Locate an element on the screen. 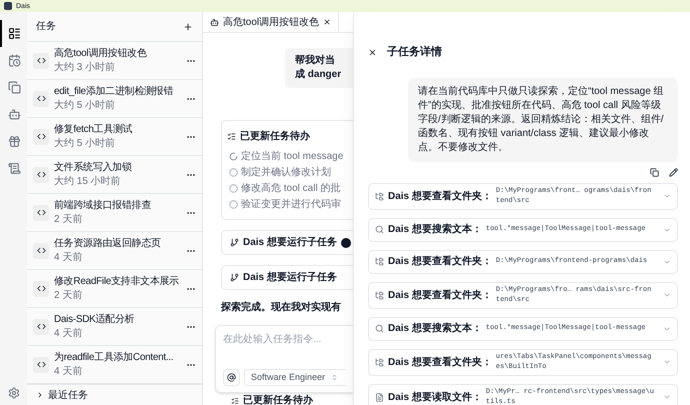 The height and width of the screenshot is (405, 690). file-icon is located at coordinates (379, 397).